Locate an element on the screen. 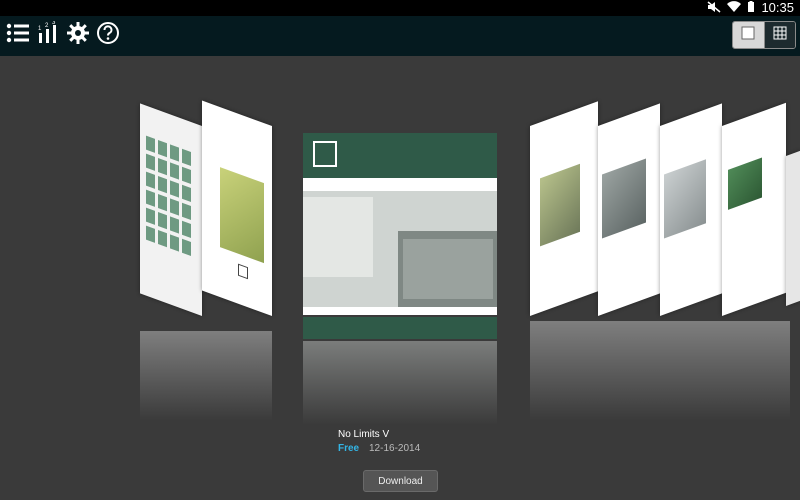 Image resolution: width=800 pixels, height=500 pixels. download-button: Download is located at coordinates (400, 481).